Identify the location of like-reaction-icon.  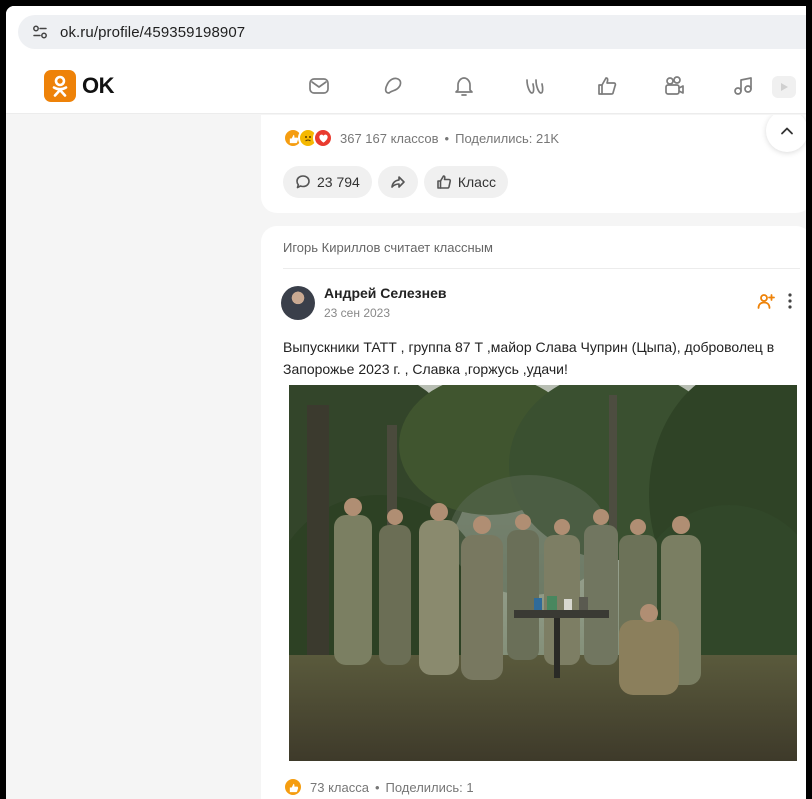
(293, 787).